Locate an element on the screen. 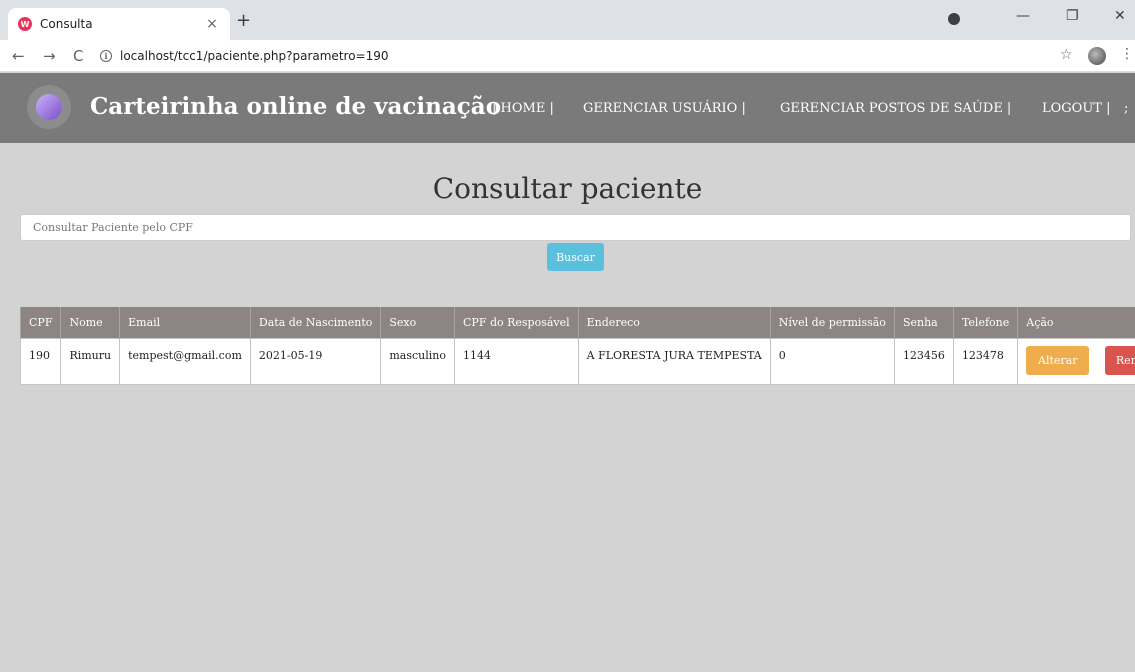 This screenshot has height=672, width=1135. info-icon: i is located at coordinates (106, 56).